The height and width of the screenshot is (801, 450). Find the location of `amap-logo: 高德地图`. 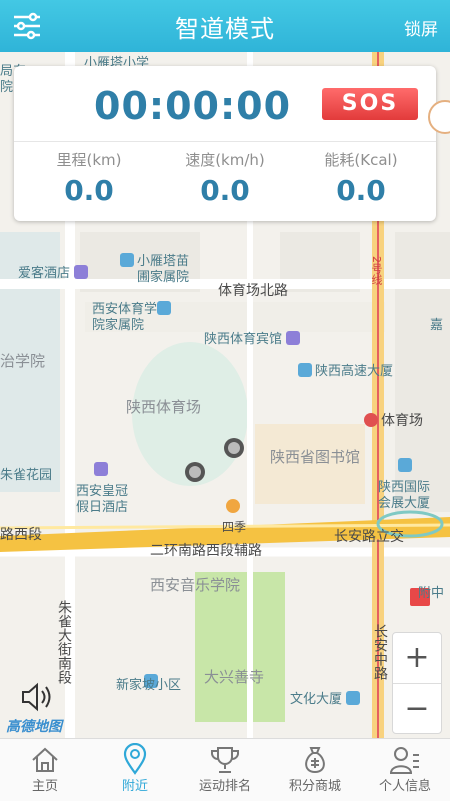

amap-logo: 高德地图 is located at coordinates (34, 727).